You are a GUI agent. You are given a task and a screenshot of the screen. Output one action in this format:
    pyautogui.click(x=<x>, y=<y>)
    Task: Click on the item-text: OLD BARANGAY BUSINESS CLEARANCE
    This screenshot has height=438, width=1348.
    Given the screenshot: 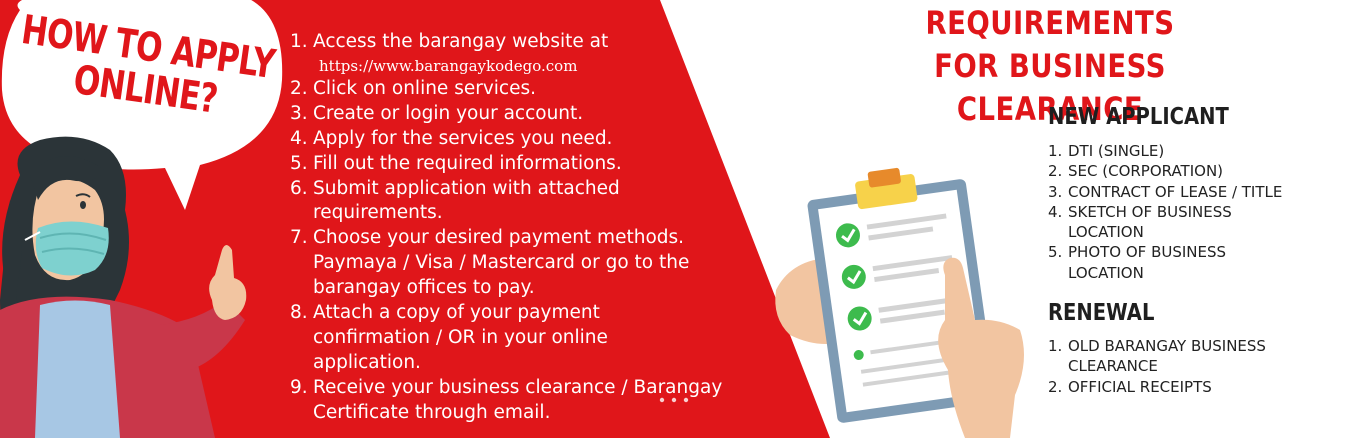 What is the action you would take?
    pyautogui.click(x=1167, y=356)
    